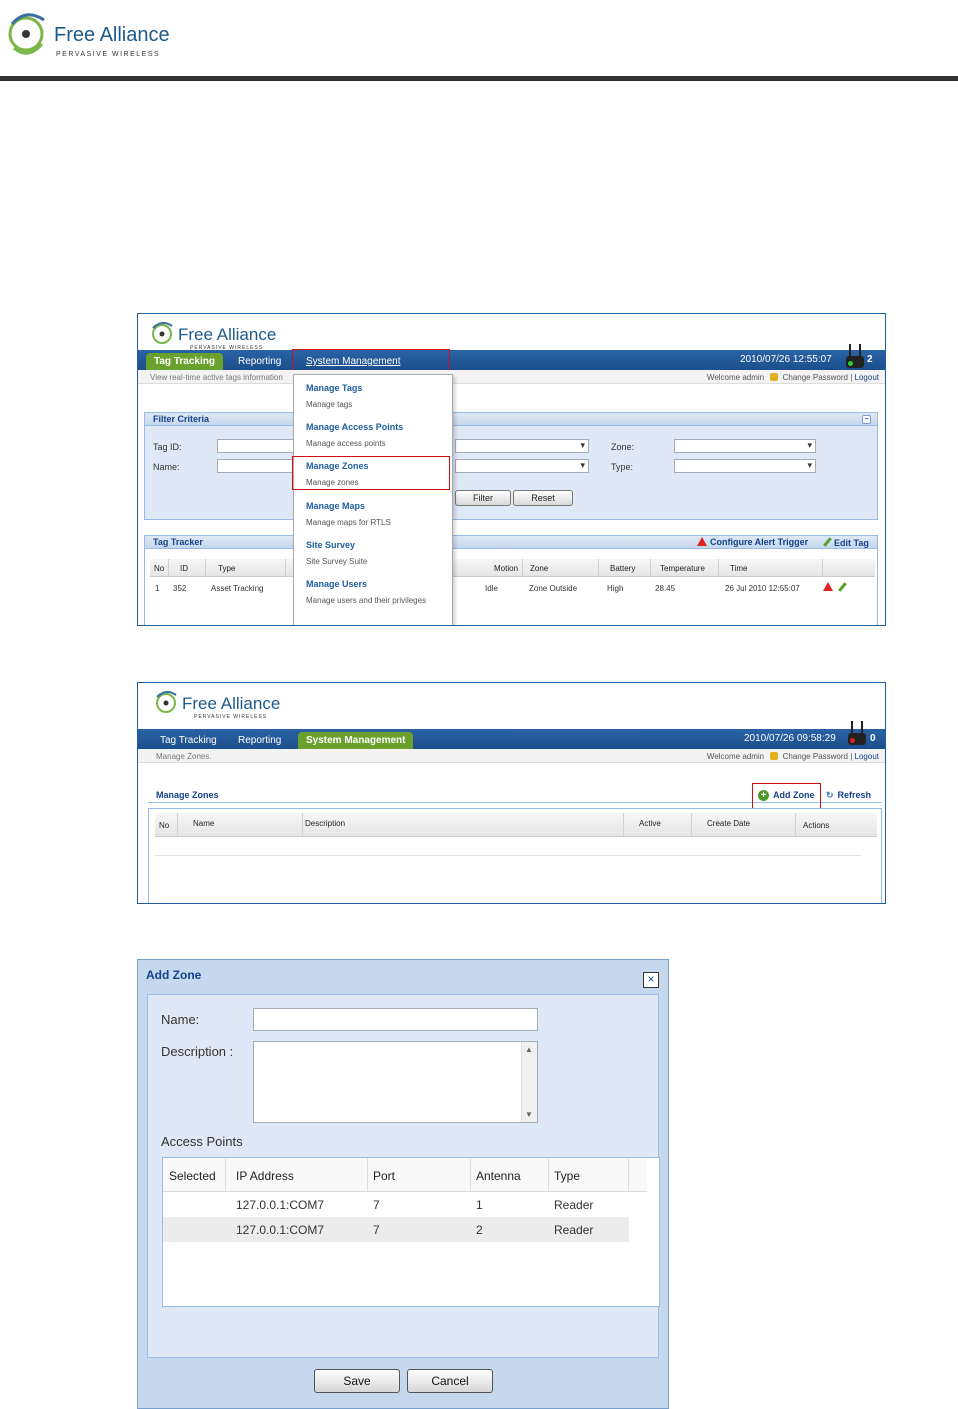  Describe the element at coordinates (529, 1049) in the screenshot. I see `scroll-up-icon: ▲` at that location.